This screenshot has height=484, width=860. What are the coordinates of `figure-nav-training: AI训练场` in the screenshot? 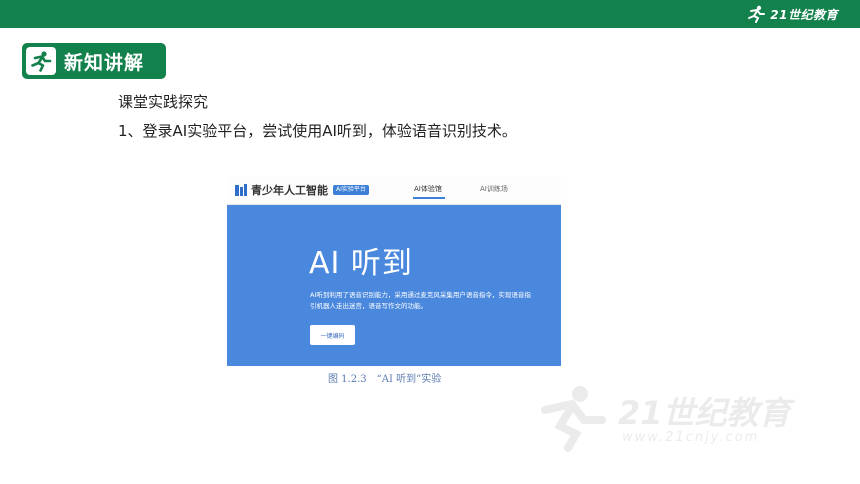 It's located at (494, 189).